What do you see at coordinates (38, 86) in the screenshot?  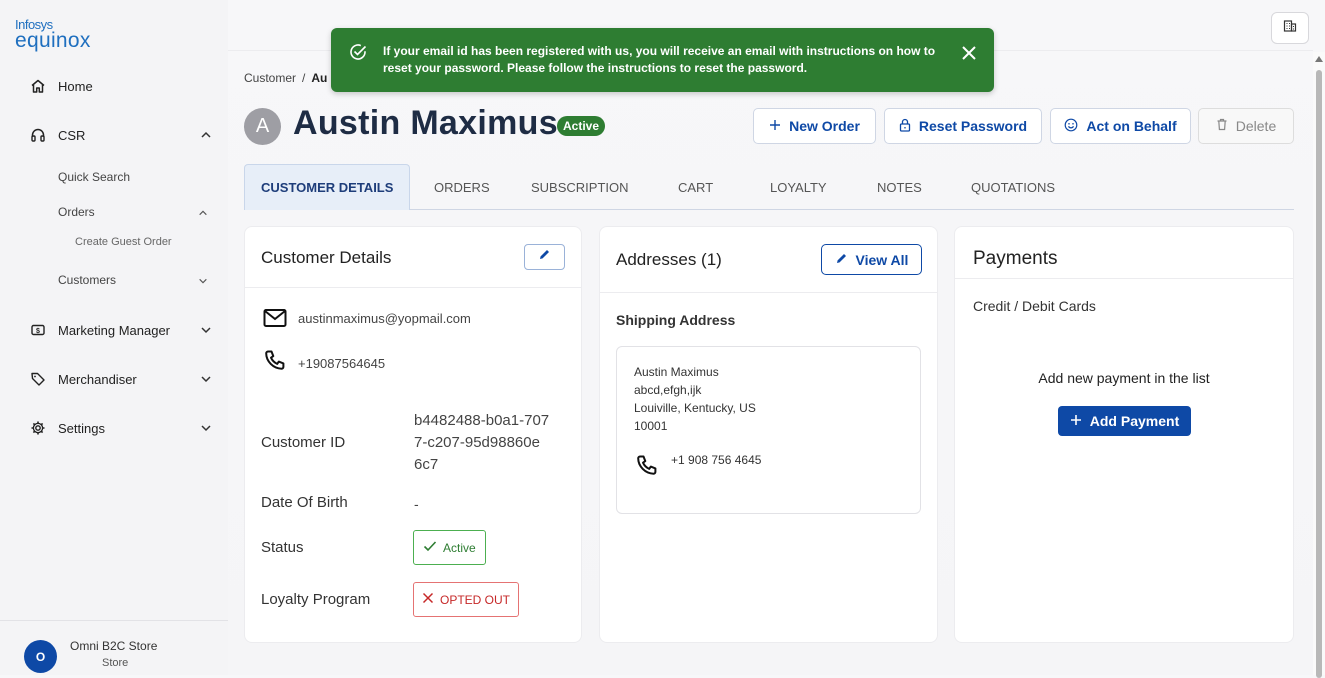 I see `home-icon` at bounding box center [38, 86].